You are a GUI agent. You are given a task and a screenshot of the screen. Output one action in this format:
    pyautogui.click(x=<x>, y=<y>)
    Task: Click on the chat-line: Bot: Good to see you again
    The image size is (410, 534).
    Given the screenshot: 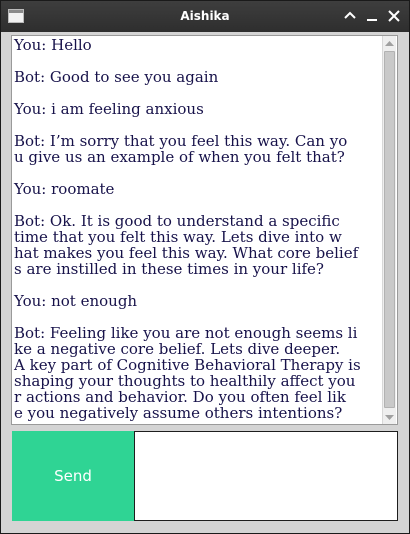 What is the action you would take?
    pyautogui.click(x=116, y=77)
    